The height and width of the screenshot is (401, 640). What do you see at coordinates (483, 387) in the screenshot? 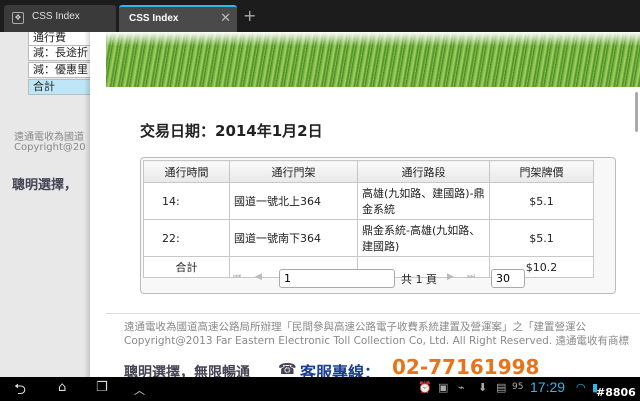
I see `download-icon: ⬇` at bounding box center [483, 387].